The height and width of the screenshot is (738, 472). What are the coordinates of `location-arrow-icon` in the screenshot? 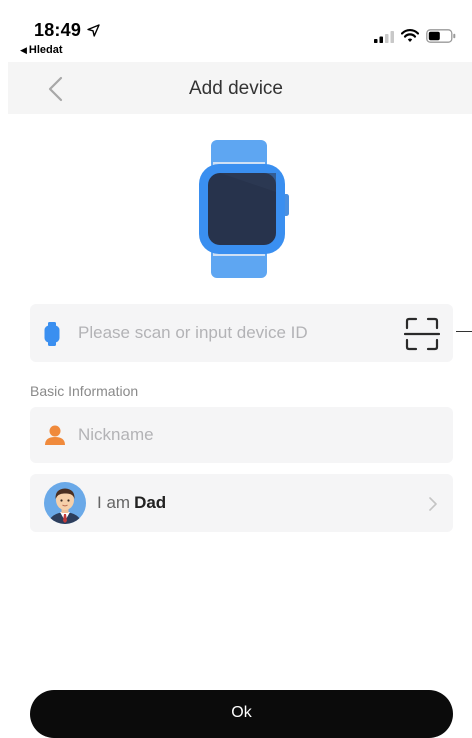 It's located at (93, 30).